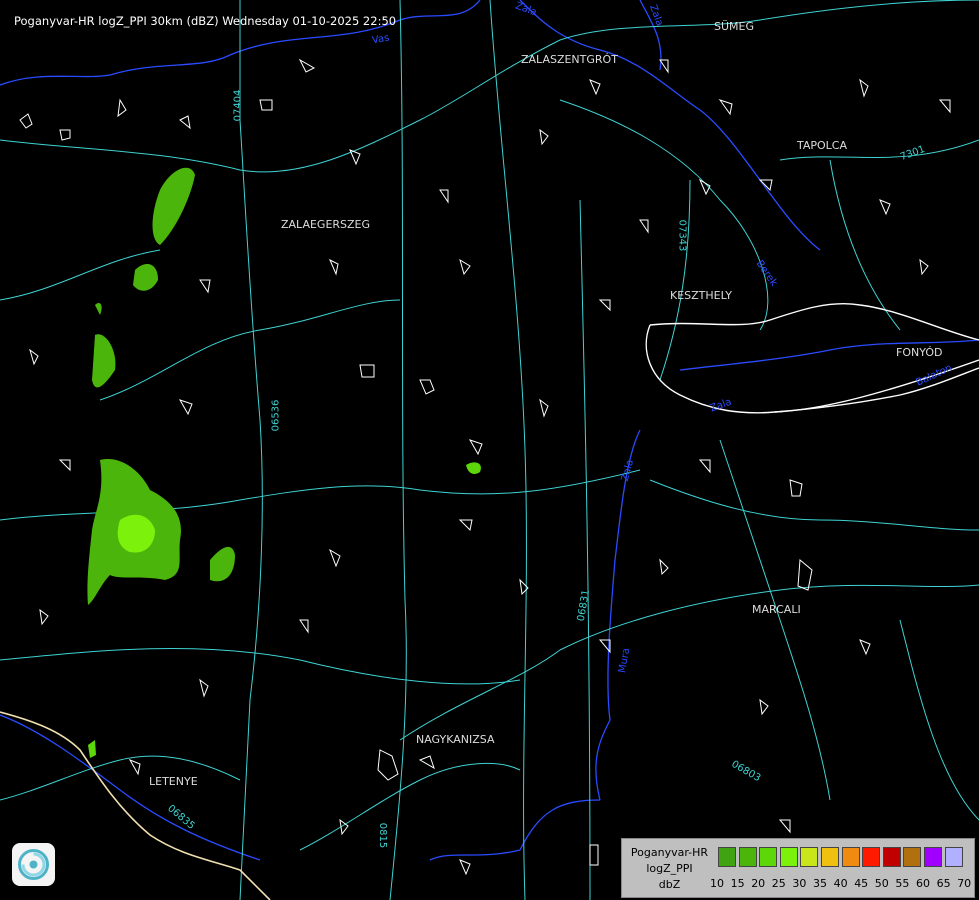  What do you see at coordinates (820, 883) in the screenshot?
I see `legend-value: 35` at bounding box center [820, 883].